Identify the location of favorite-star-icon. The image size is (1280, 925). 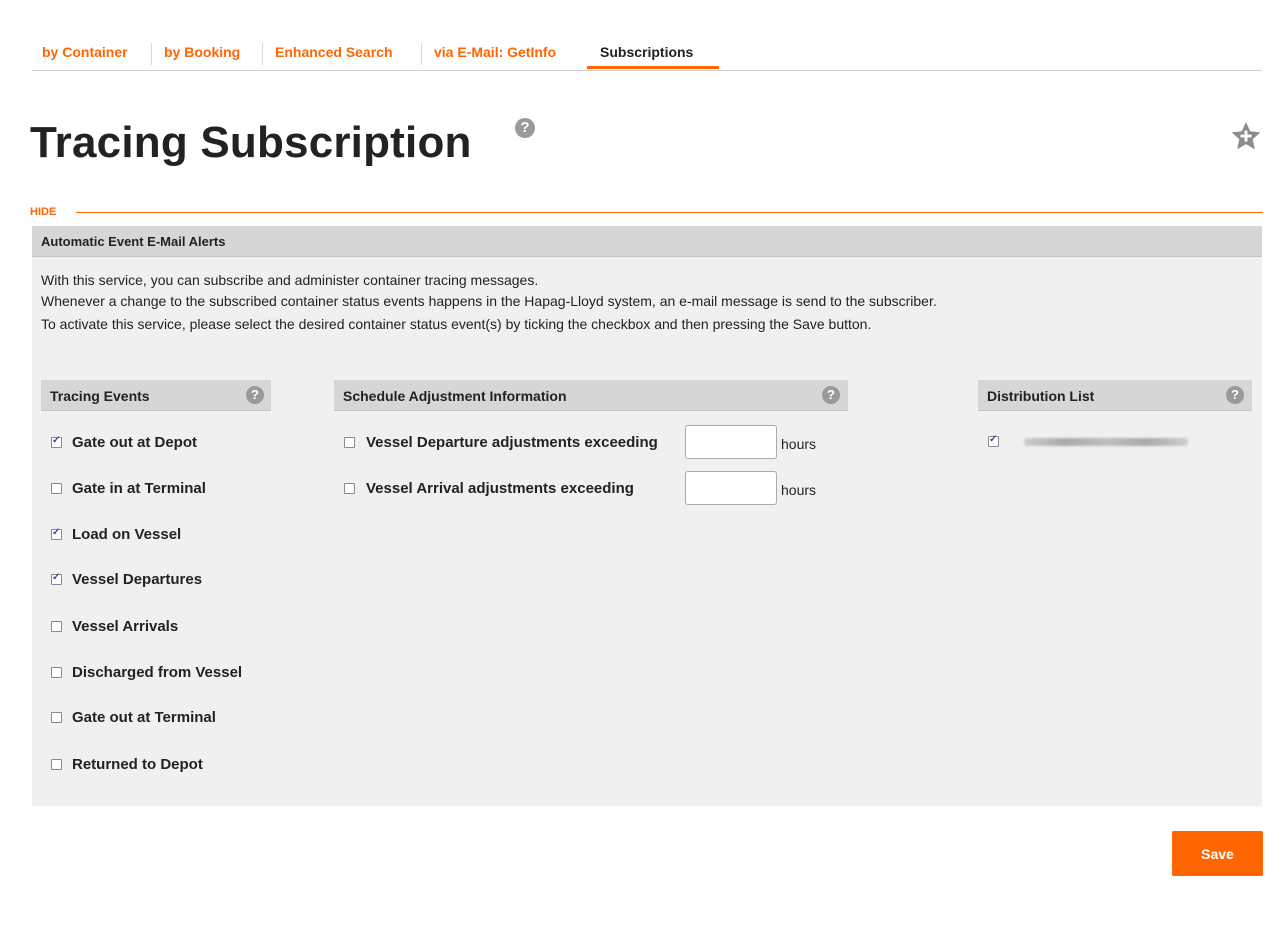
(1246, 136).